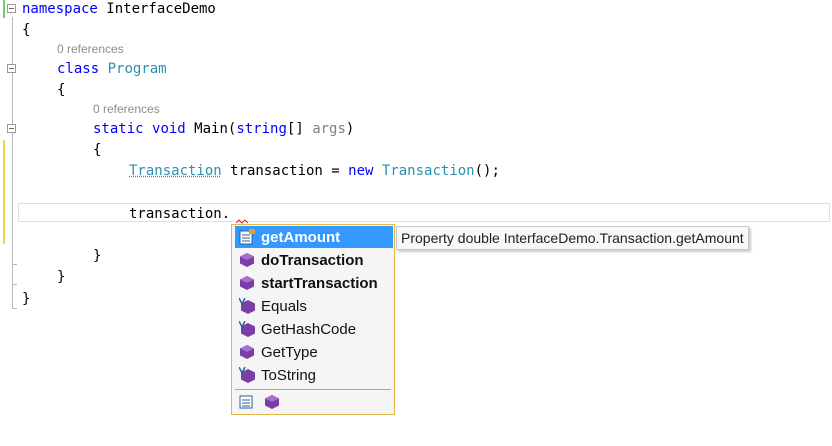 This screenshot has height=446, width=832. I want to click on completion-item: startTransaction, so click(314, 283).